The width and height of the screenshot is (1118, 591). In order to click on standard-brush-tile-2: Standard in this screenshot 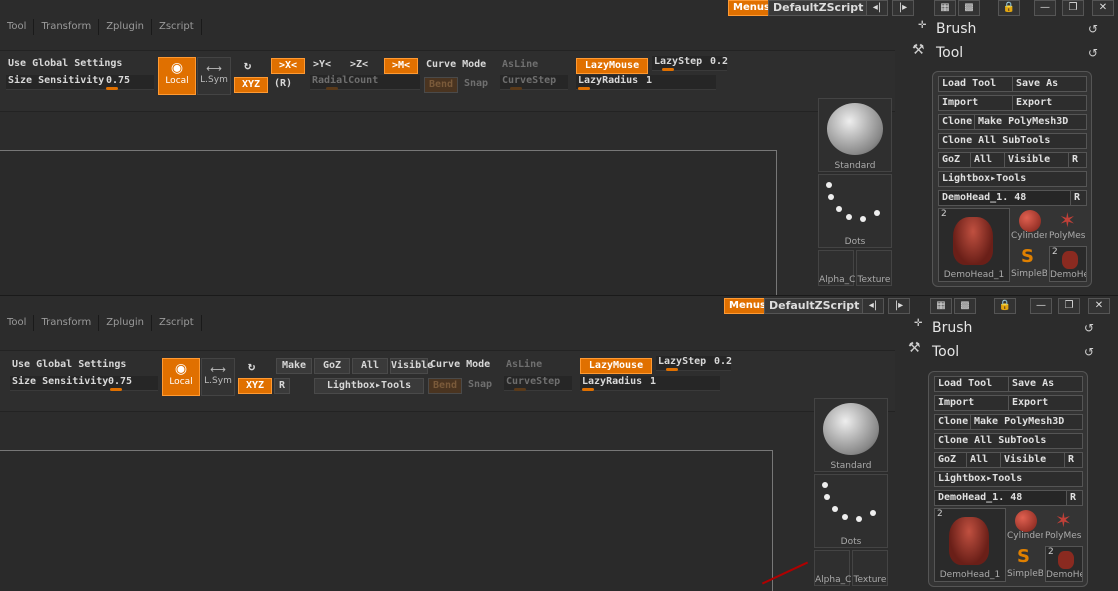, I will do `click(851, 435)`.